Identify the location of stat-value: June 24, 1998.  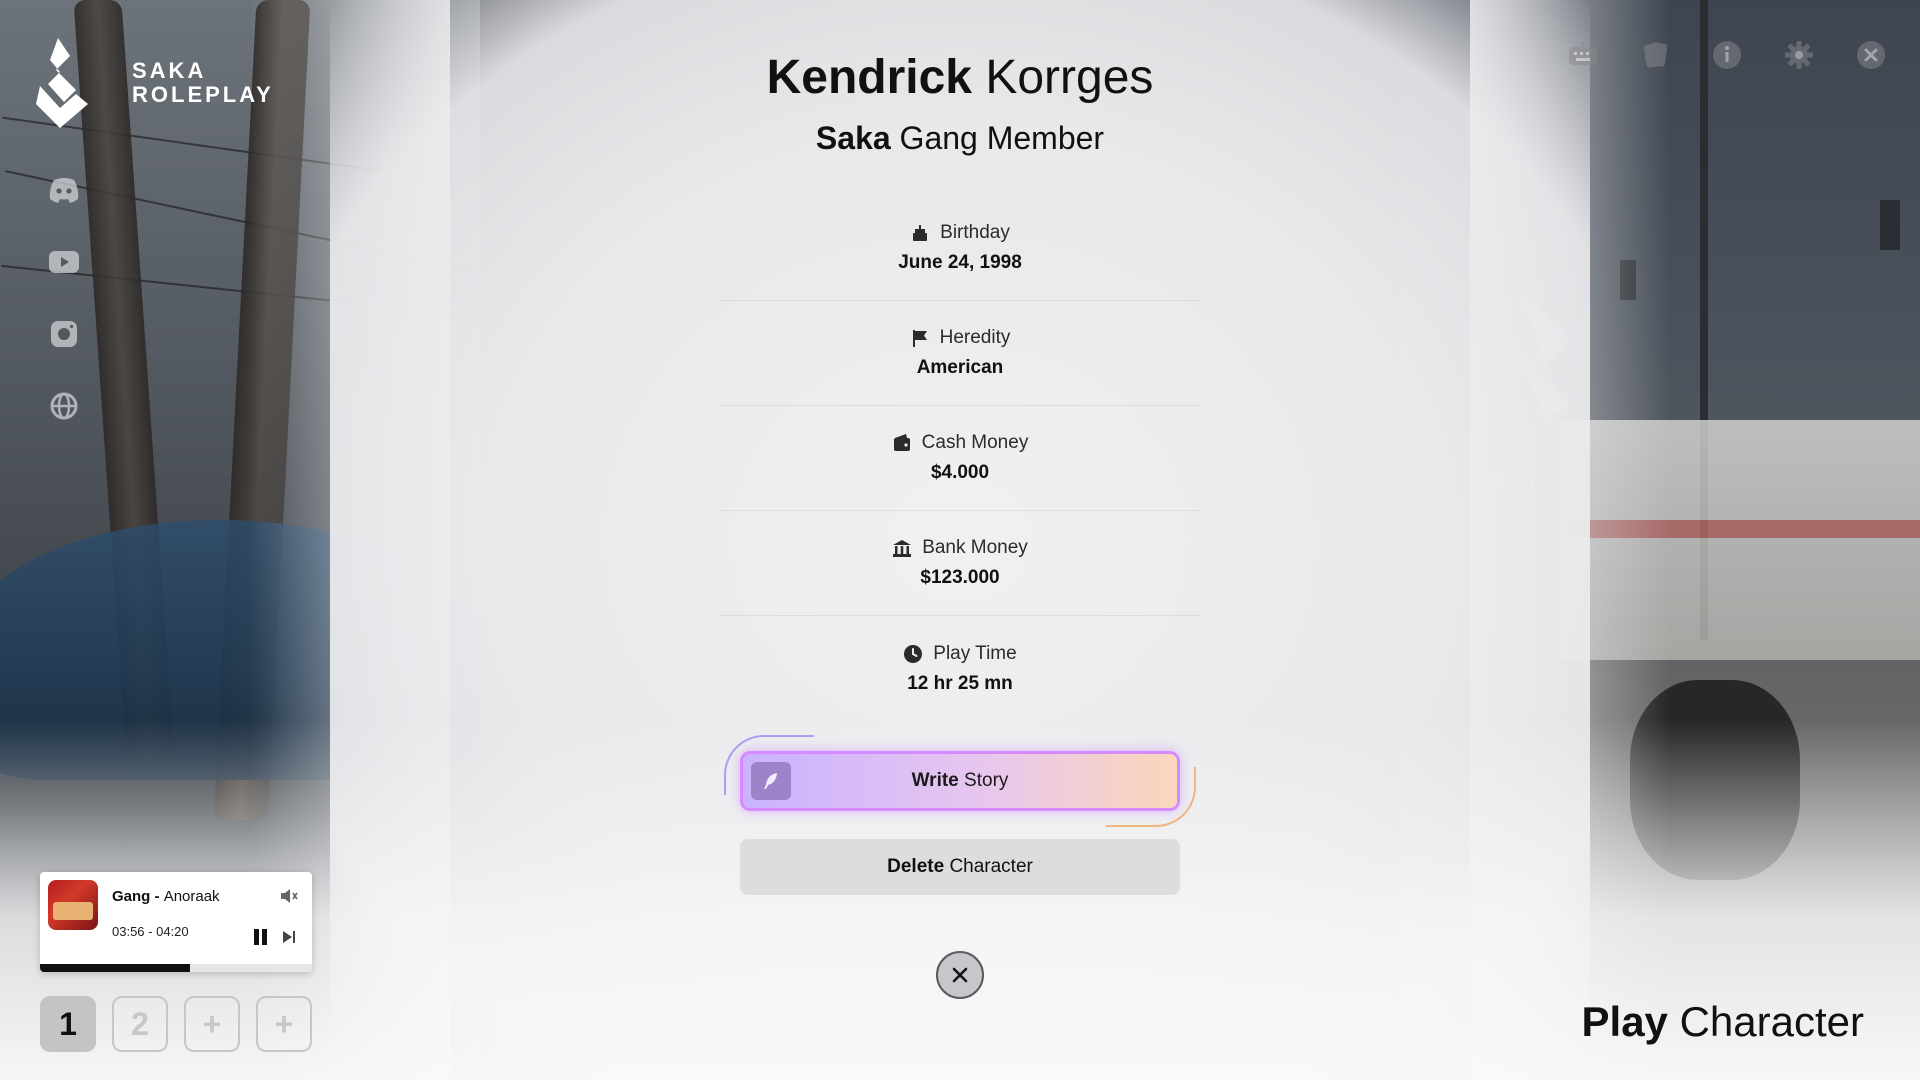
(960, 262).